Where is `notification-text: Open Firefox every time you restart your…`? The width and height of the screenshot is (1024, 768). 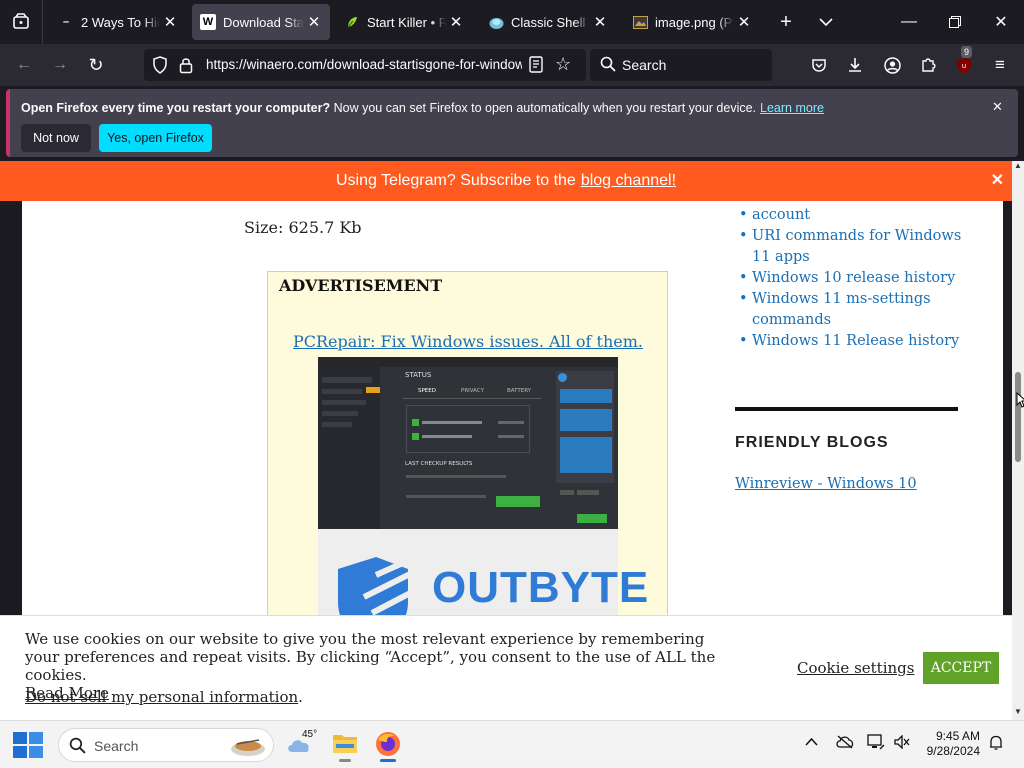 notification-text: Open Firefox every time you restart your… is located at coordinates (422, 108).